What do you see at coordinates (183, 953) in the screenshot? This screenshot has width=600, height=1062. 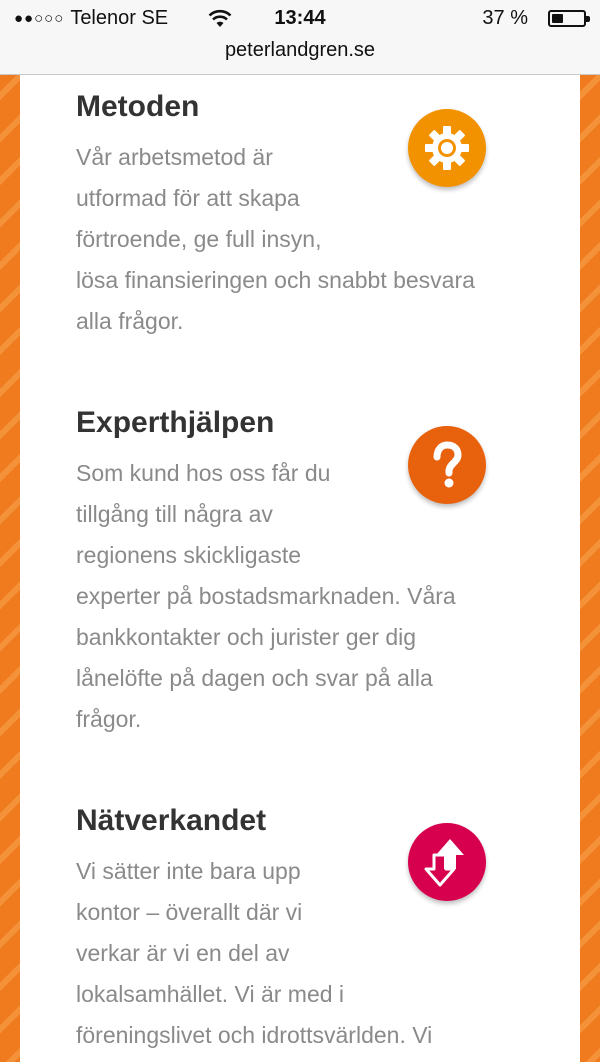 I see `text-line: verkar är vi en del av` at bounding box center [183, 953].